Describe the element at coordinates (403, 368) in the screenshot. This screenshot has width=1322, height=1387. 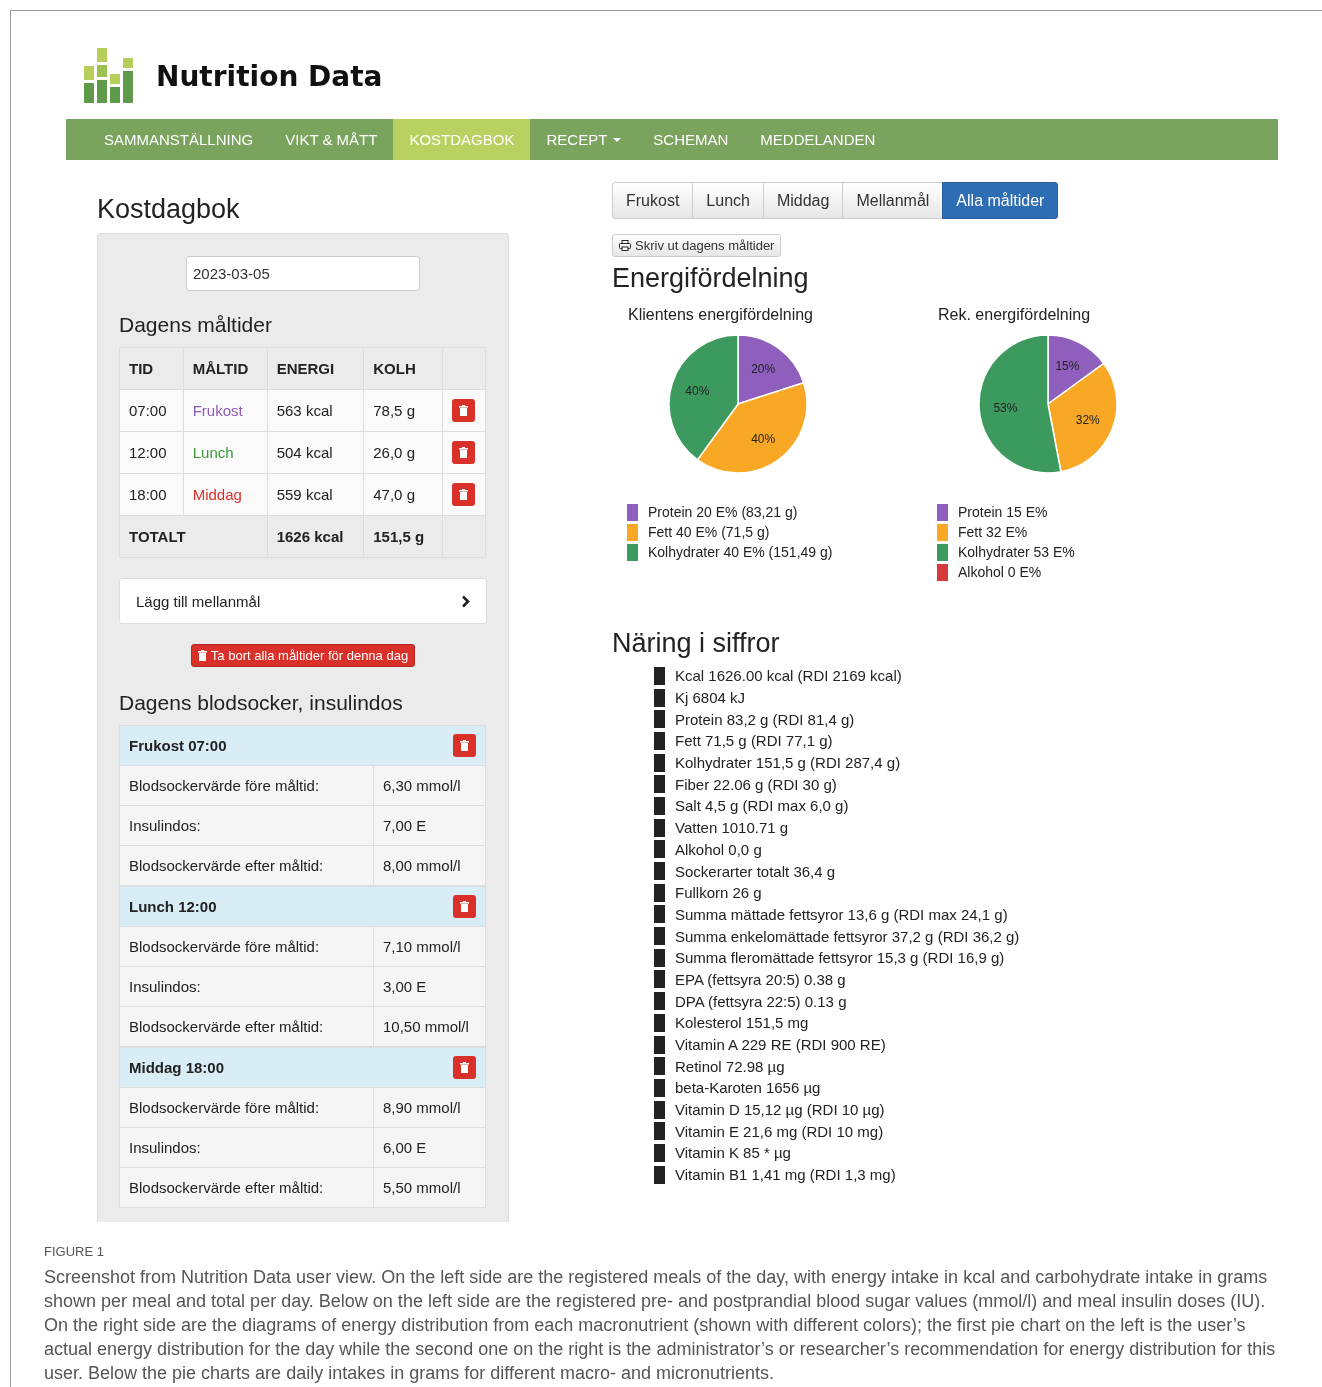
I see `column-header: KOLH` at that location.